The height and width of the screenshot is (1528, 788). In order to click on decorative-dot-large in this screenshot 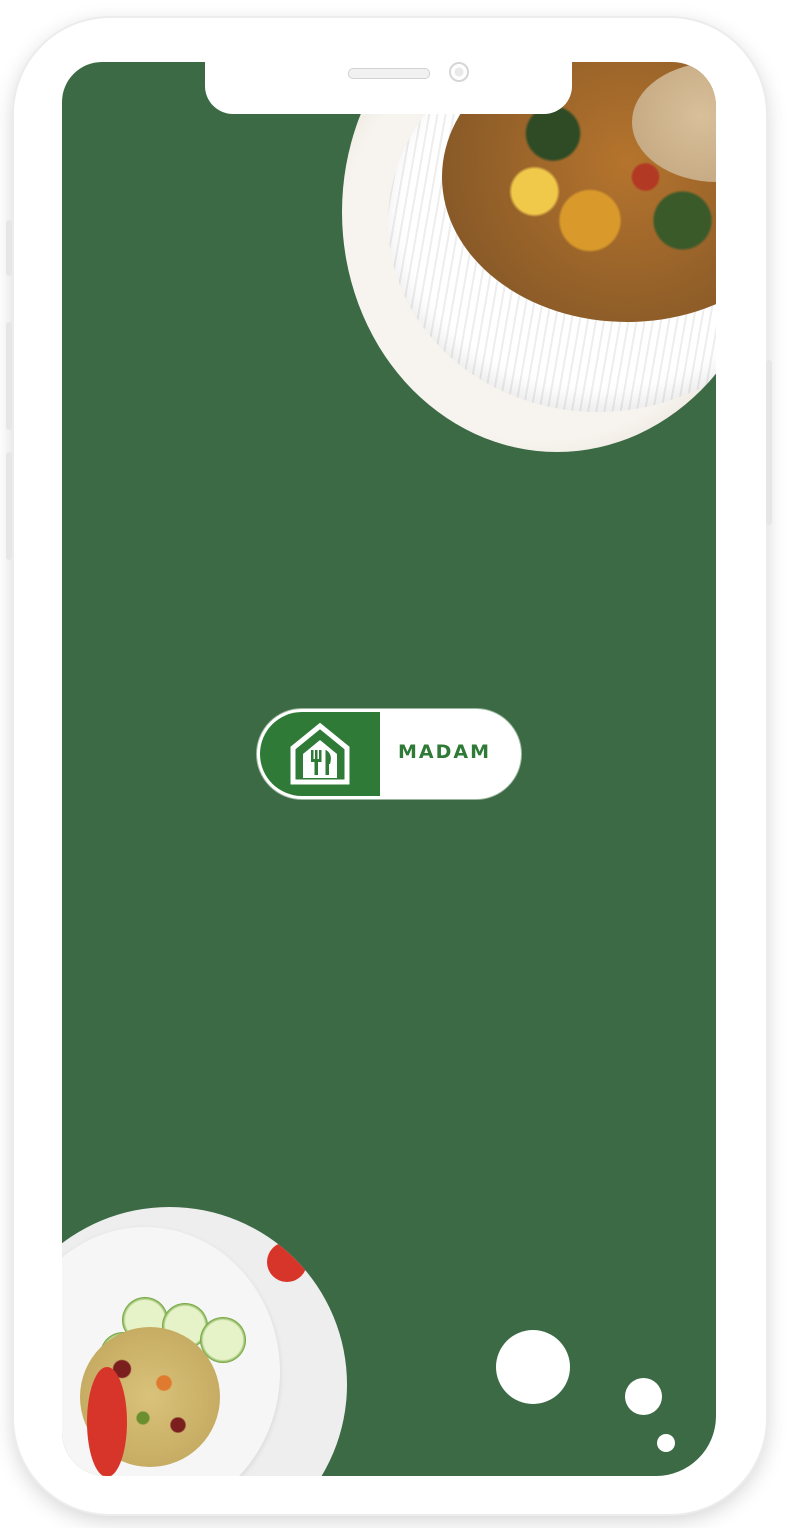, I will do `click(533, 1367)`.